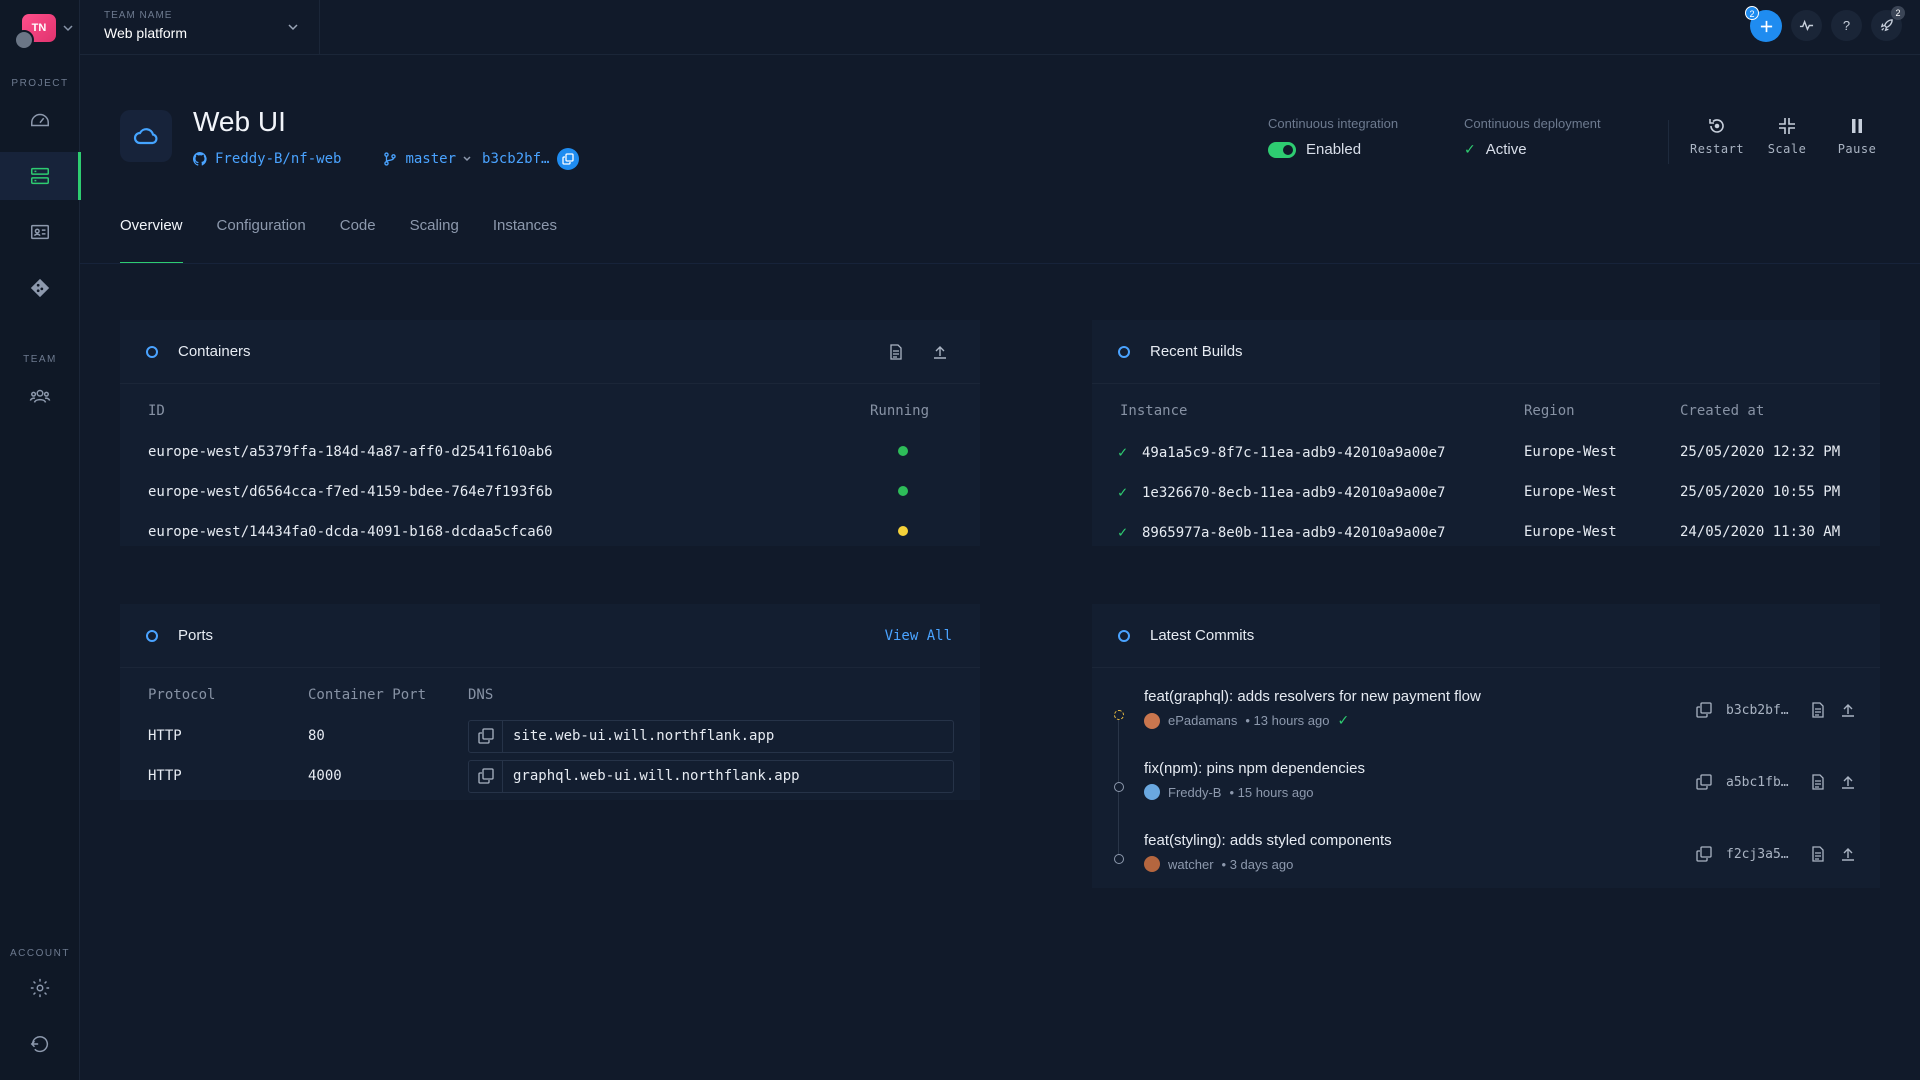  What do you see at coordinates (200, 27) in the screenshot?
I see `team-switcher: TEAM NAME Web platform` at bounding box center [200, 27].